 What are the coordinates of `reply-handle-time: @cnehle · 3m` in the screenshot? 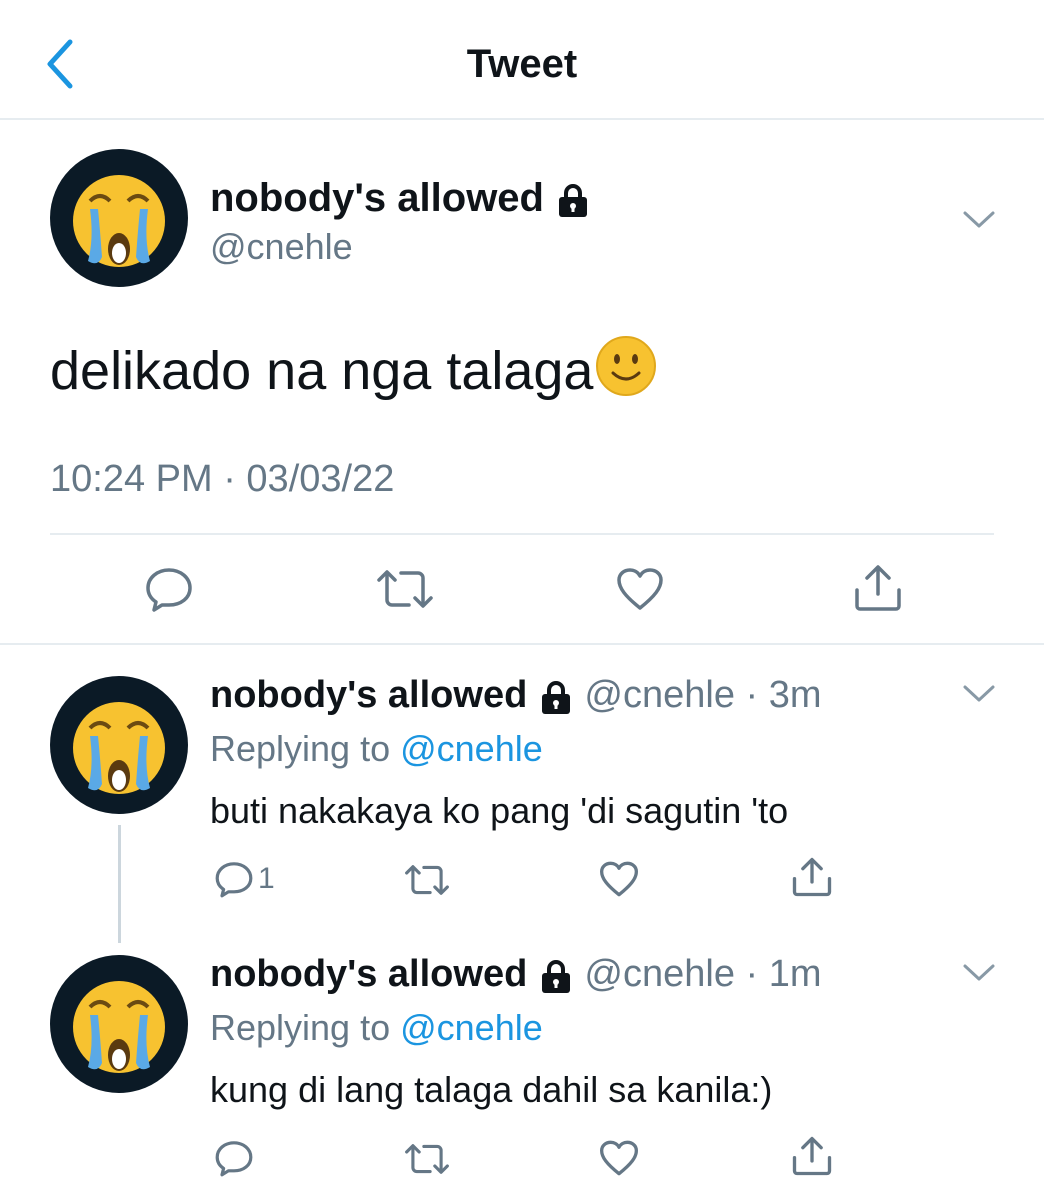 It's located at (703, 695).